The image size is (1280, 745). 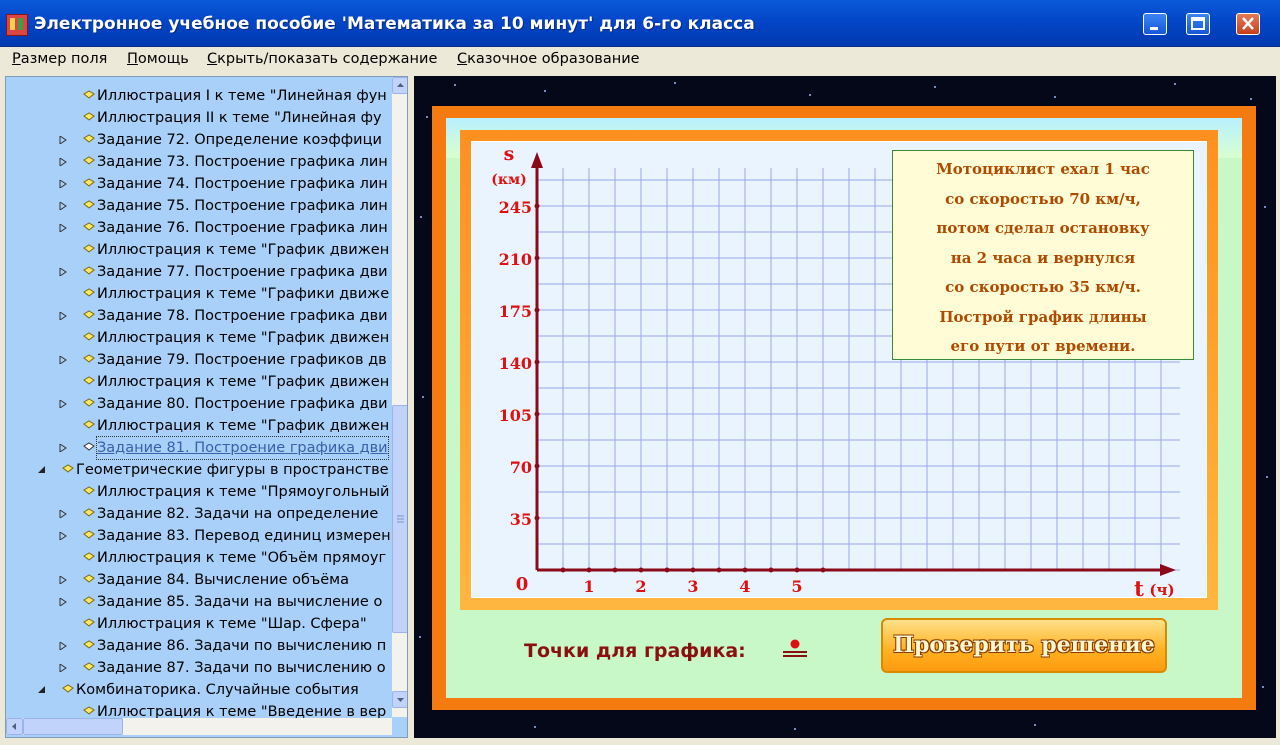 I want to click on tree-item: Задание 84. Вычисление объёма, so click(x=199, y=580).